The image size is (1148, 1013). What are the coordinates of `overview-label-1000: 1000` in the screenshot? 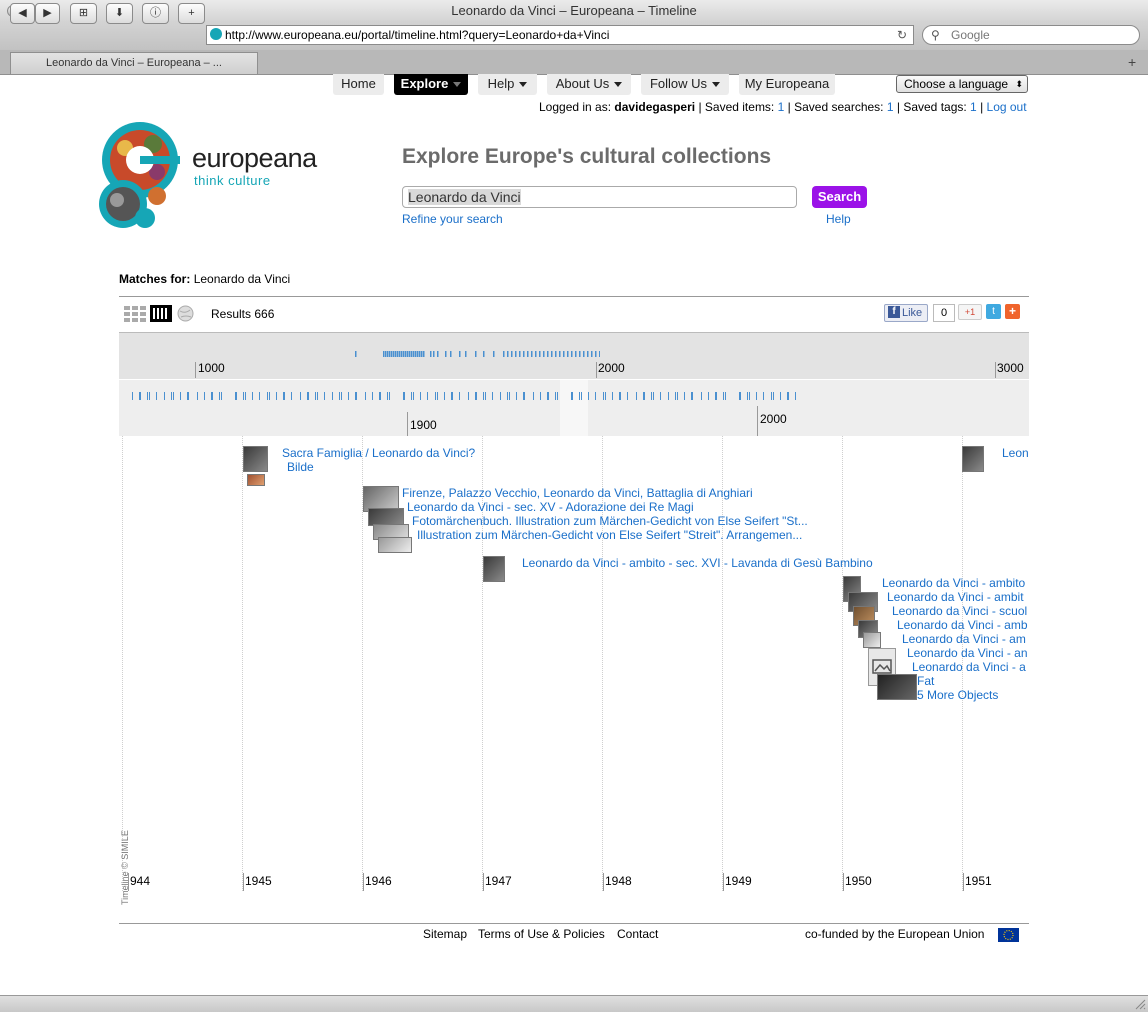 It's located at (211, 368).